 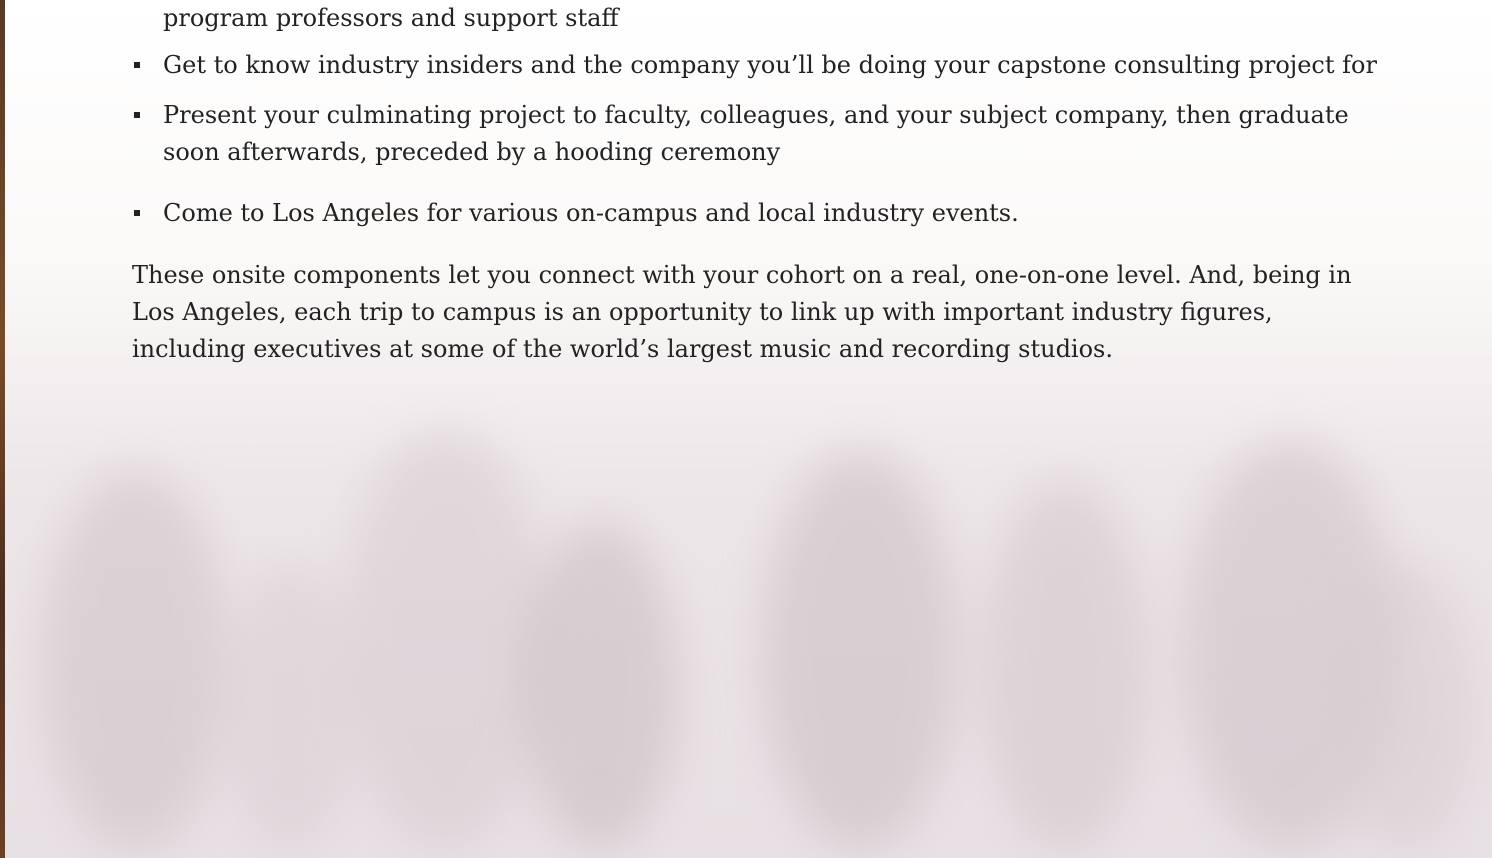 What do you see at coordinates (391, 18) in the screenshot?
I see `continued-bullet-line: program professors and support staff` at bounding box center [391, 18].